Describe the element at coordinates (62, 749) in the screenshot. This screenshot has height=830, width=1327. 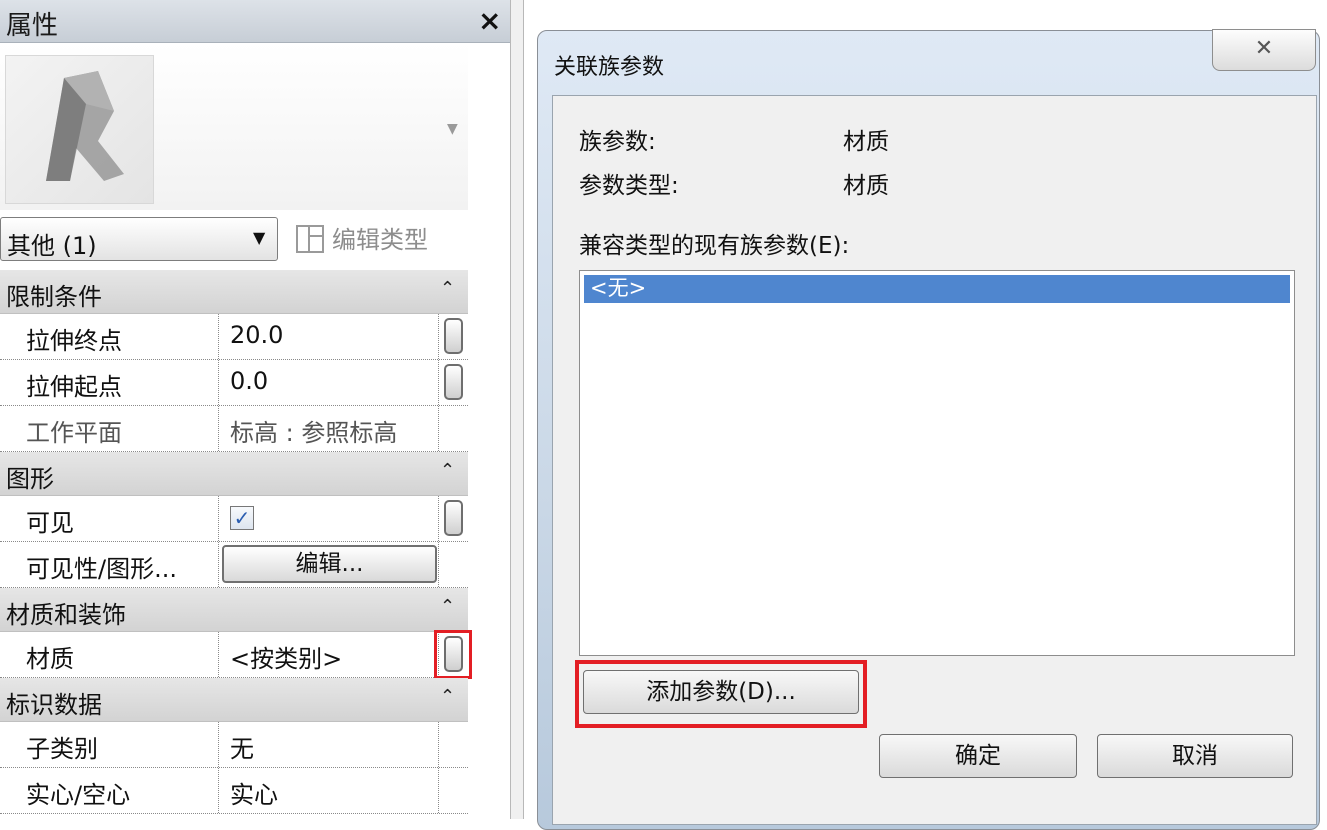
I see `property-name: 子类别` at that location.